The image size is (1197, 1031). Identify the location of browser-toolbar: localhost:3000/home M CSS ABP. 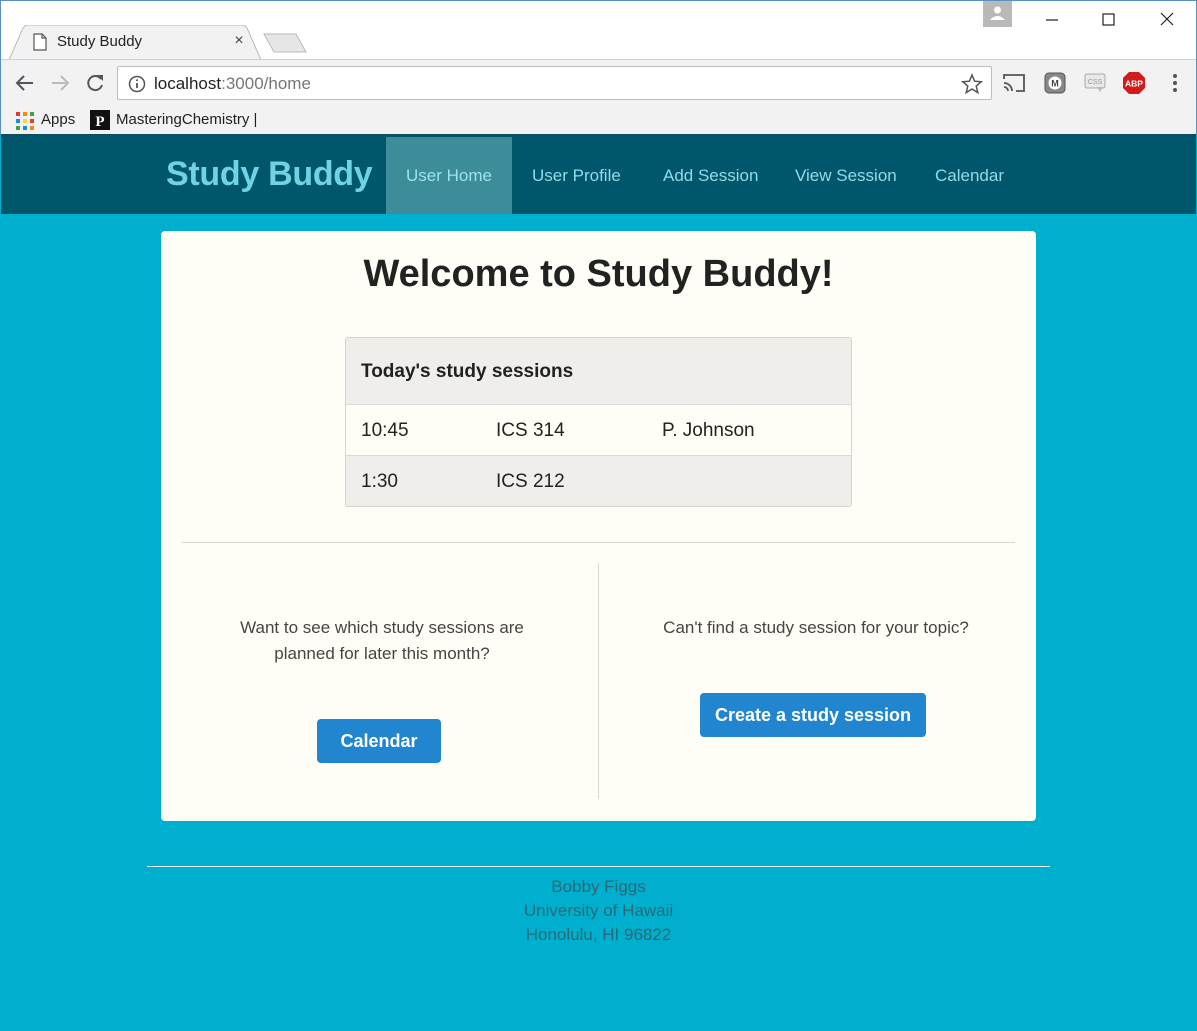
(598, 82).